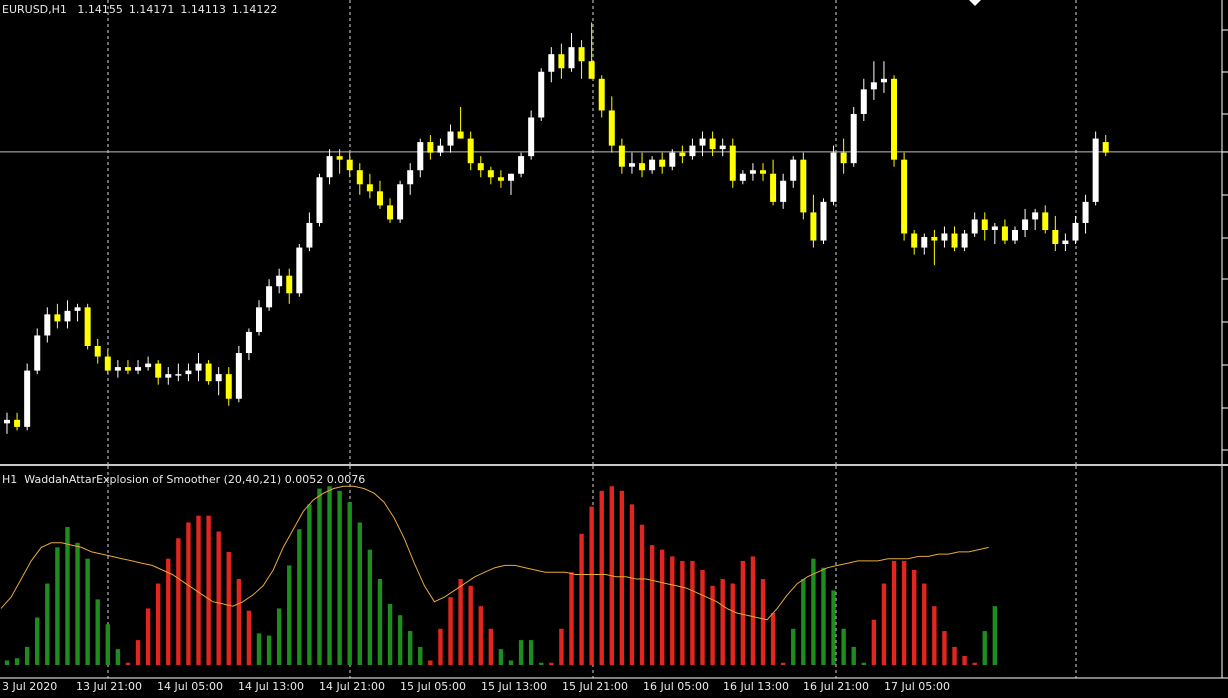  Describe the element at coordinates (142, 9) in the screenshot. I see `chart-header: EURUSD,H1 1.14155 1.14171 1.14113 1.14122` at that location.